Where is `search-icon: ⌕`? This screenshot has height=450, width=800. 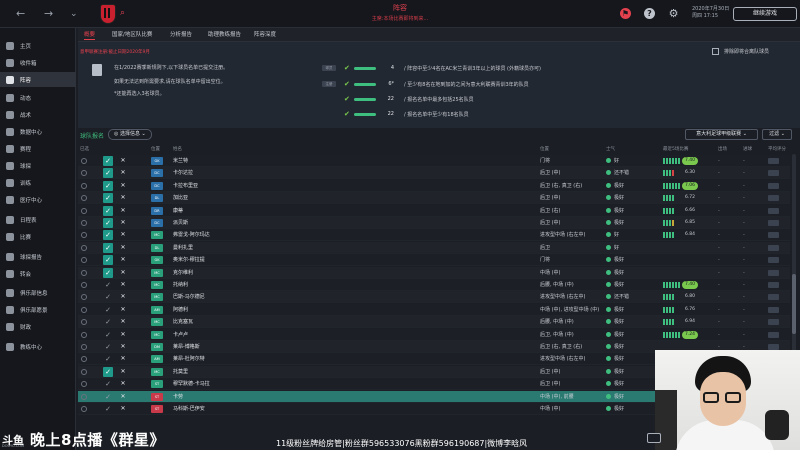
search-icon: ⌕ is located at coordinates (122, 13).